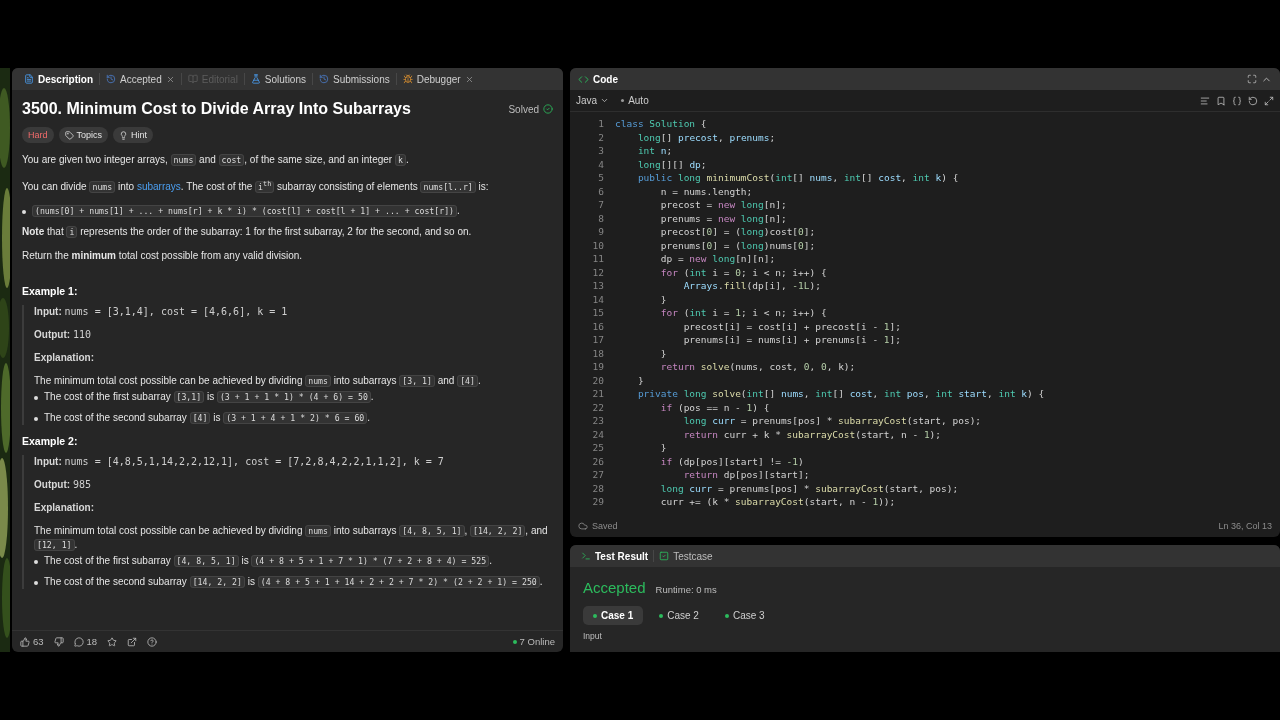  What do you see at coordinates (614, 587) in the screenshot?
I see `verdict: Accepted` at bounding box center [614, 587].